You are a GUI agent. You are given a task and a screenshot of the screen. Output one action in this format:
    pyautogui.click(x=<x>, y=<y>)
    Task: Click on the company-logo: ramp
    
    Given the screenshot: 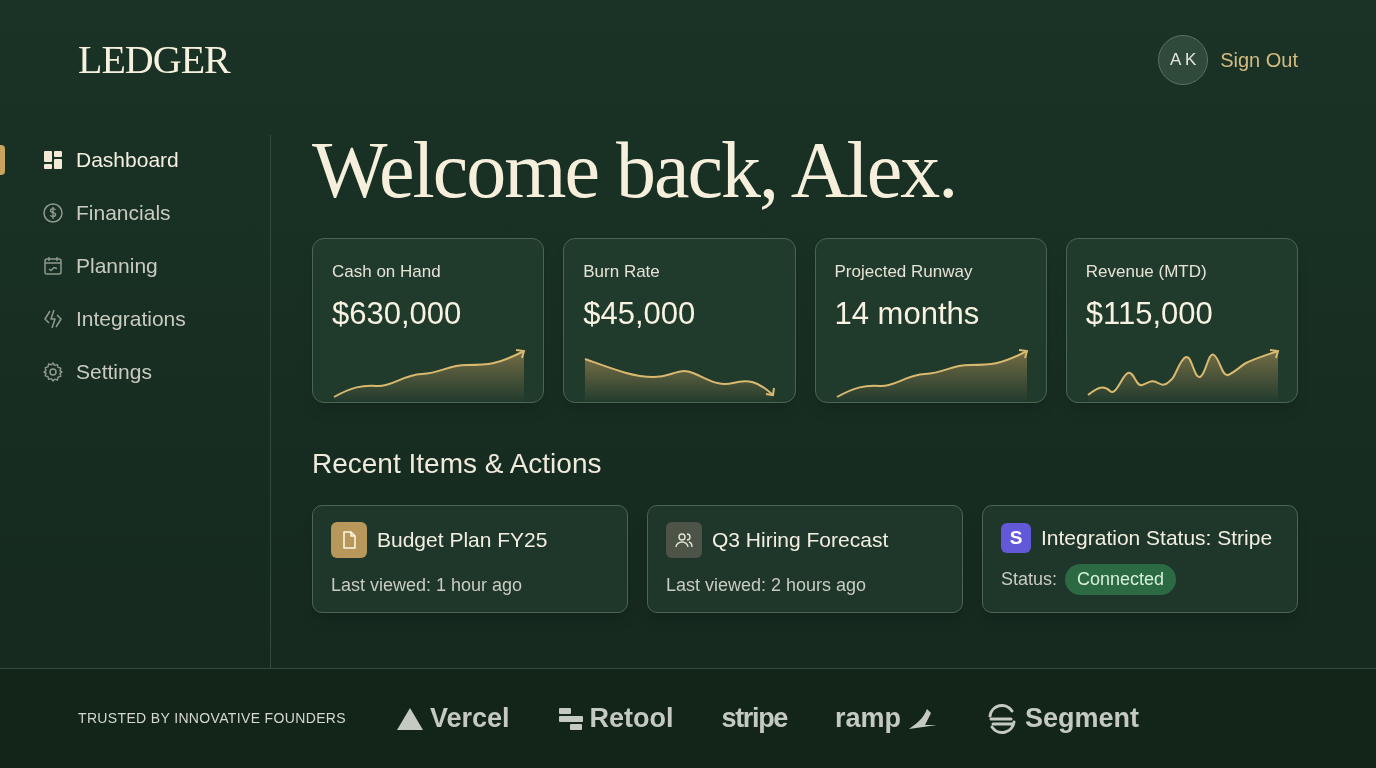 What is the action you would take?
    pyautogui.click(x=886, y=718)
    